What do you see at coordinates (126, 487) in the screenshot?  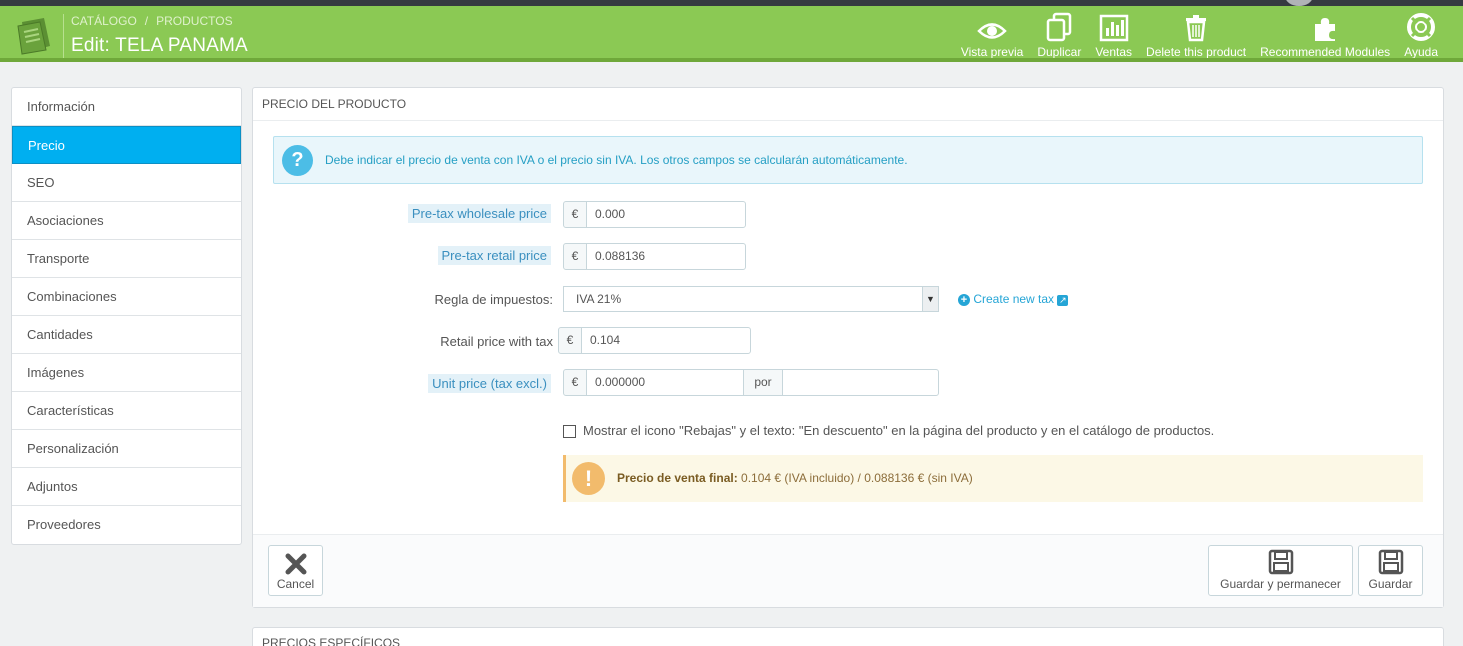 I see `sidebar-item-adjuntos: Adjuntos` at bounding box center [126, 487].